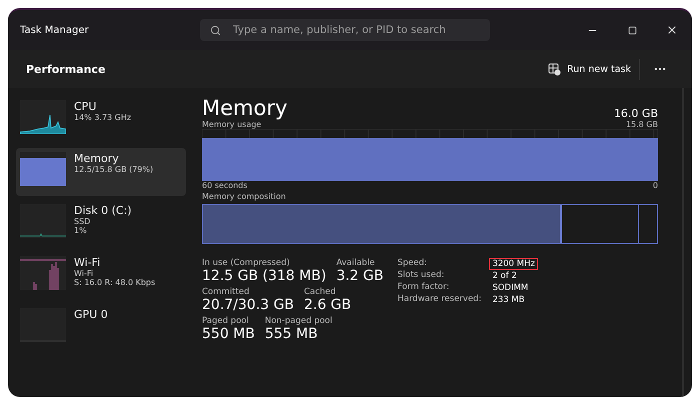 Image resolution: width=700 pixels, height=400 pixels. What do you see at coordinates (345, 30) in the screenshot?
I see `search-field: Type a name, publisher, or PID to search` at bounding box center [345, 30].